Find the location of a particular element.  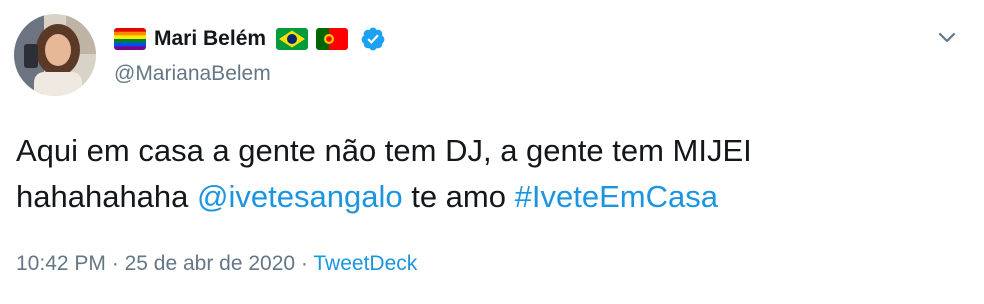

tweet-time: 10:42 PM is located at coordinates (61, 263).